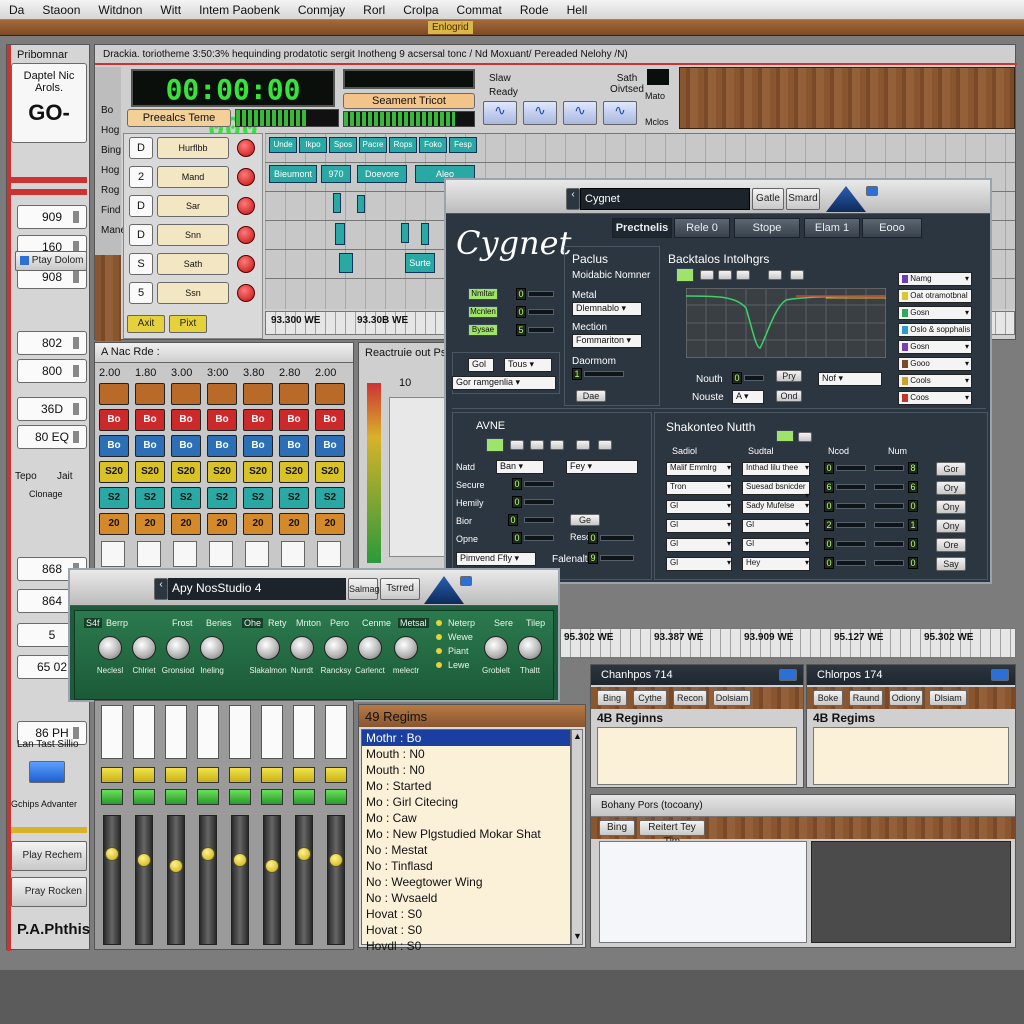 The height and width of the screenshot is (1024, 1024). What do you see at coordinates (768, 199) in the screenshot?
I see `cygnet-gatle-button: Gatle` at bounding box center [768, 199].